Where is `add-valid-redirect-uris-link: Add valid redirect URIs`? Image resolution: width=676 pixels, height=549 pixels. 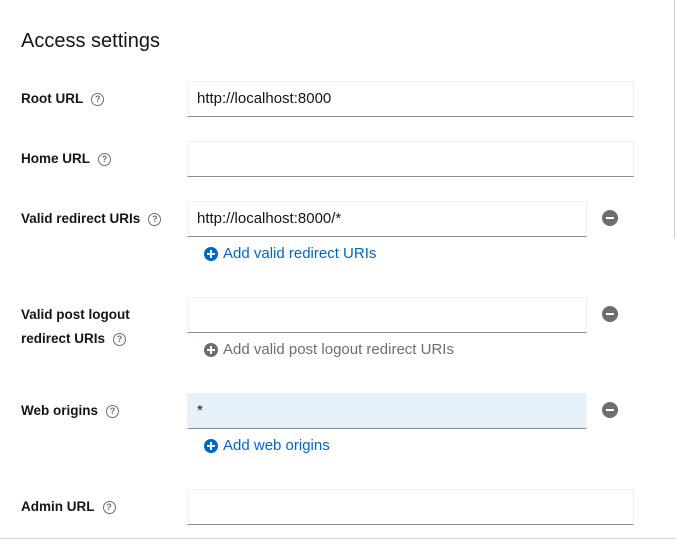
add-valid-redirect-uris-link: Add valid redirect URIs is located at coordinates (290, 253).